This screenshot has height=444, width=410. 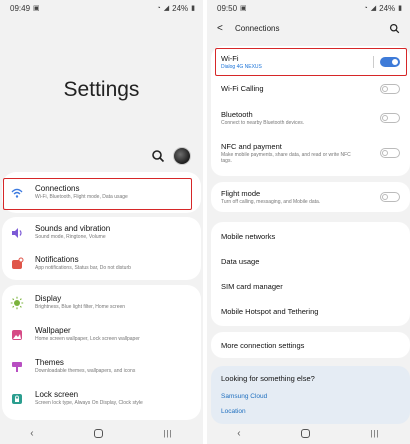 What do you see at coordinates (57, 394) in the screenshot?
I see `item-title: Lock screen` at bounding box center [57, 394].